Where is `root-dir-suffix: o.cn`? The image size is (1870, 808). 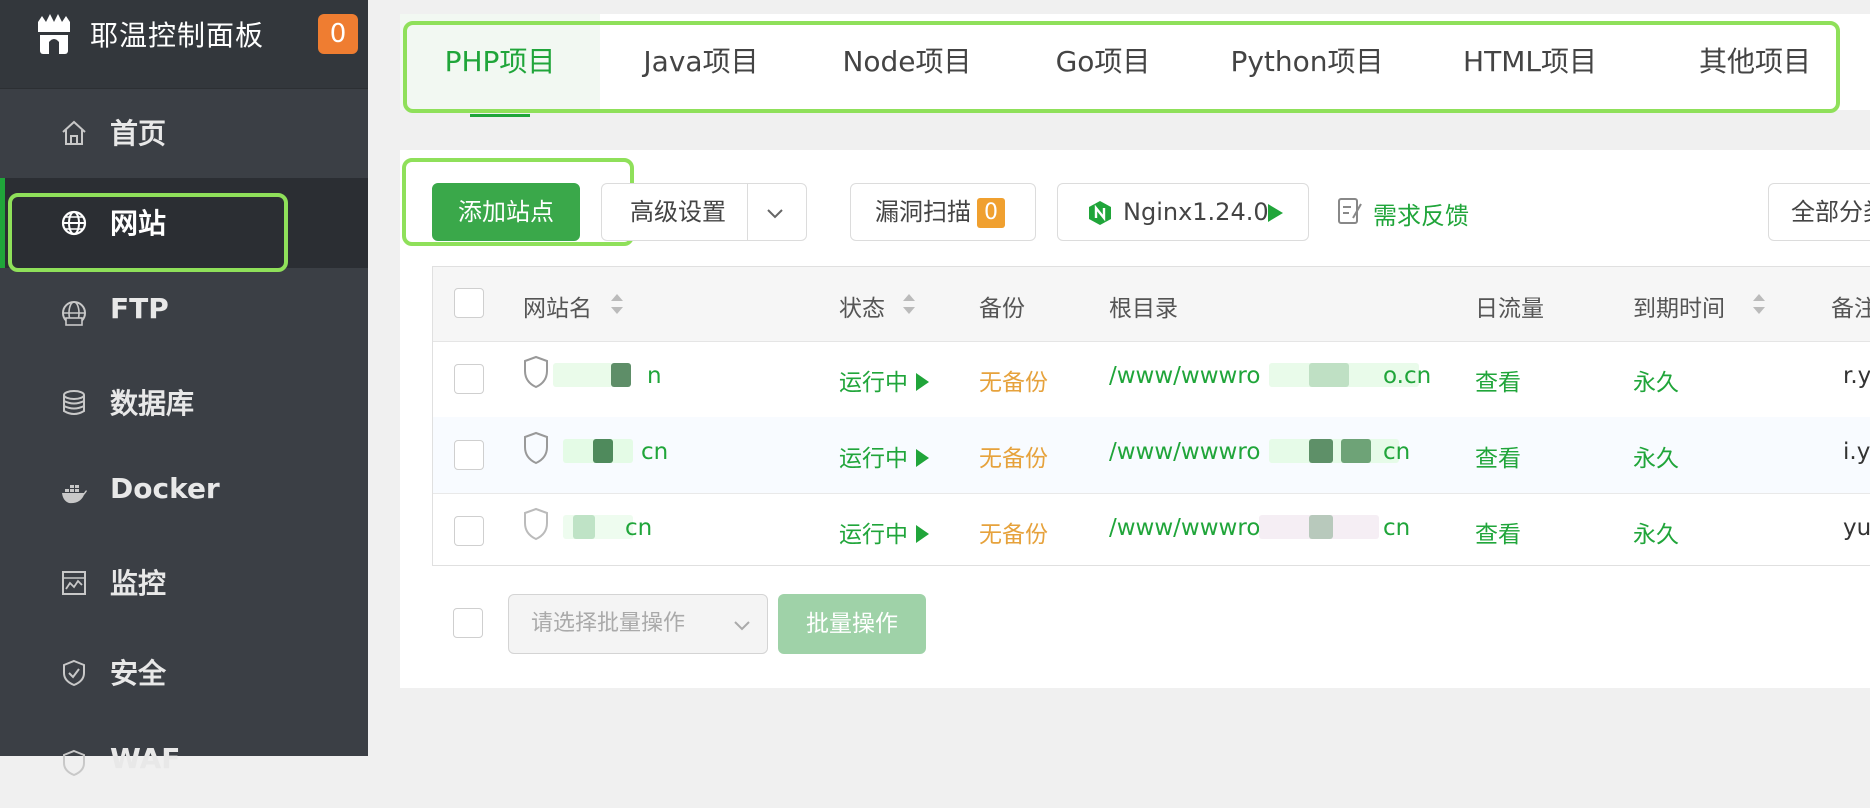 root-dir-suffix: o.cn is located at coordinates (1407, 376).